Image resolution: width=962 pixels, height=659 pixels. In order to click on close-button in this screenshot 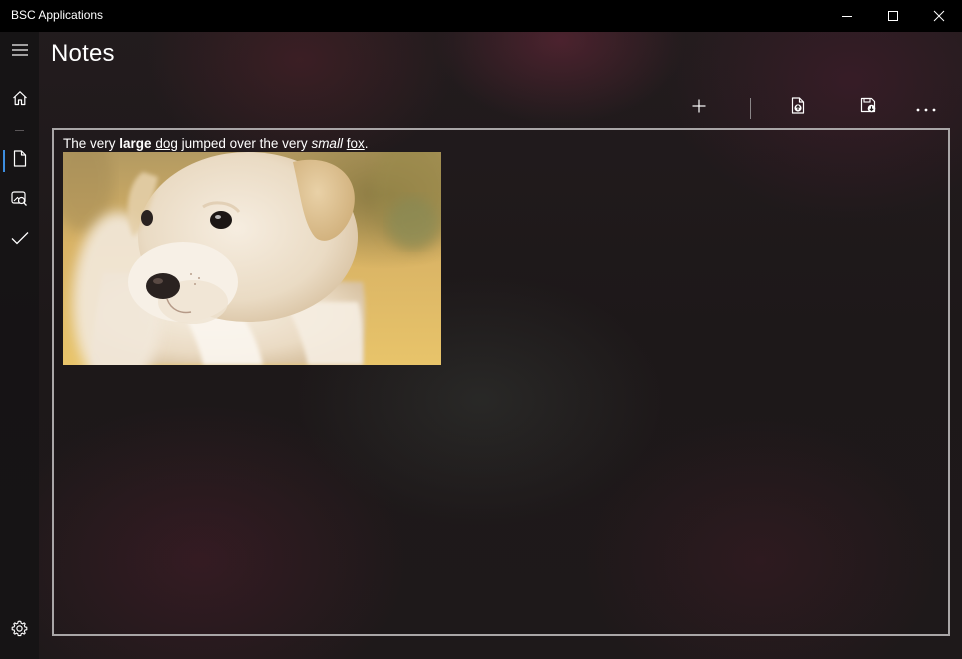, I will do `click(939, 16)`.